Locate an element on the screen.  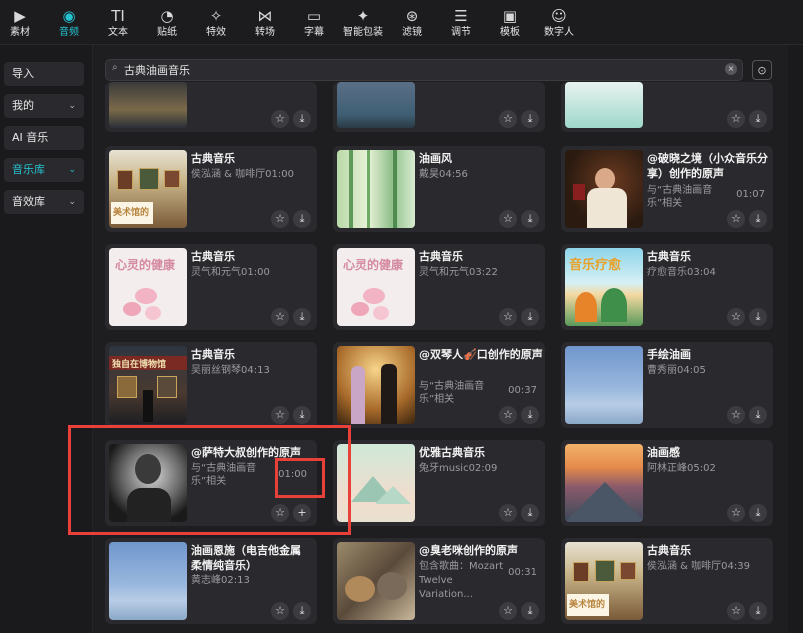
tab-label: 调节 is located at coordinates (461, 32).